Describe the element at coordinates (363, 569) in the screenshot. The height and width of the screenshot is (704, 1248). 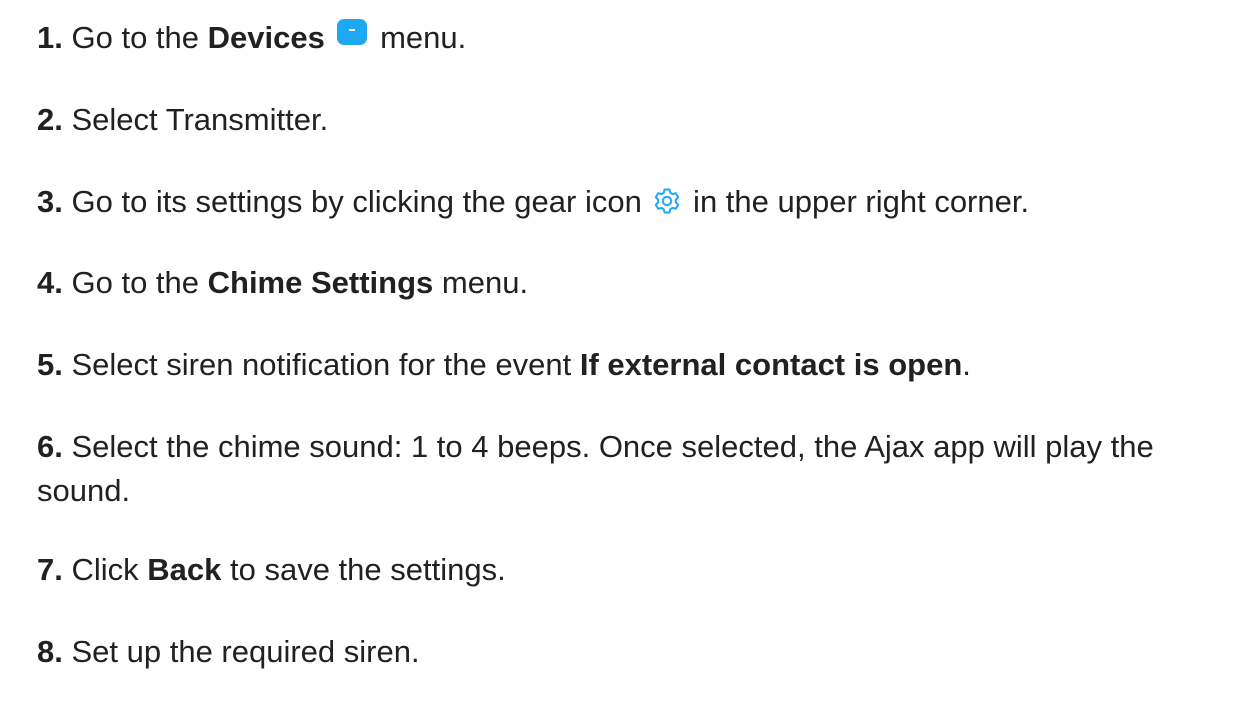
I see `step-text: to save the settings.` at that location.